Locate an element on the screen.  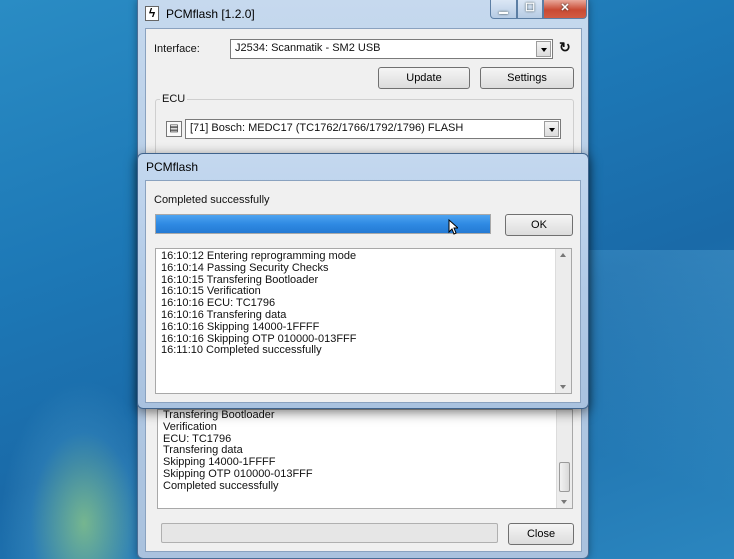
maximize-button: ☐ is located at coordinates (530, 9).